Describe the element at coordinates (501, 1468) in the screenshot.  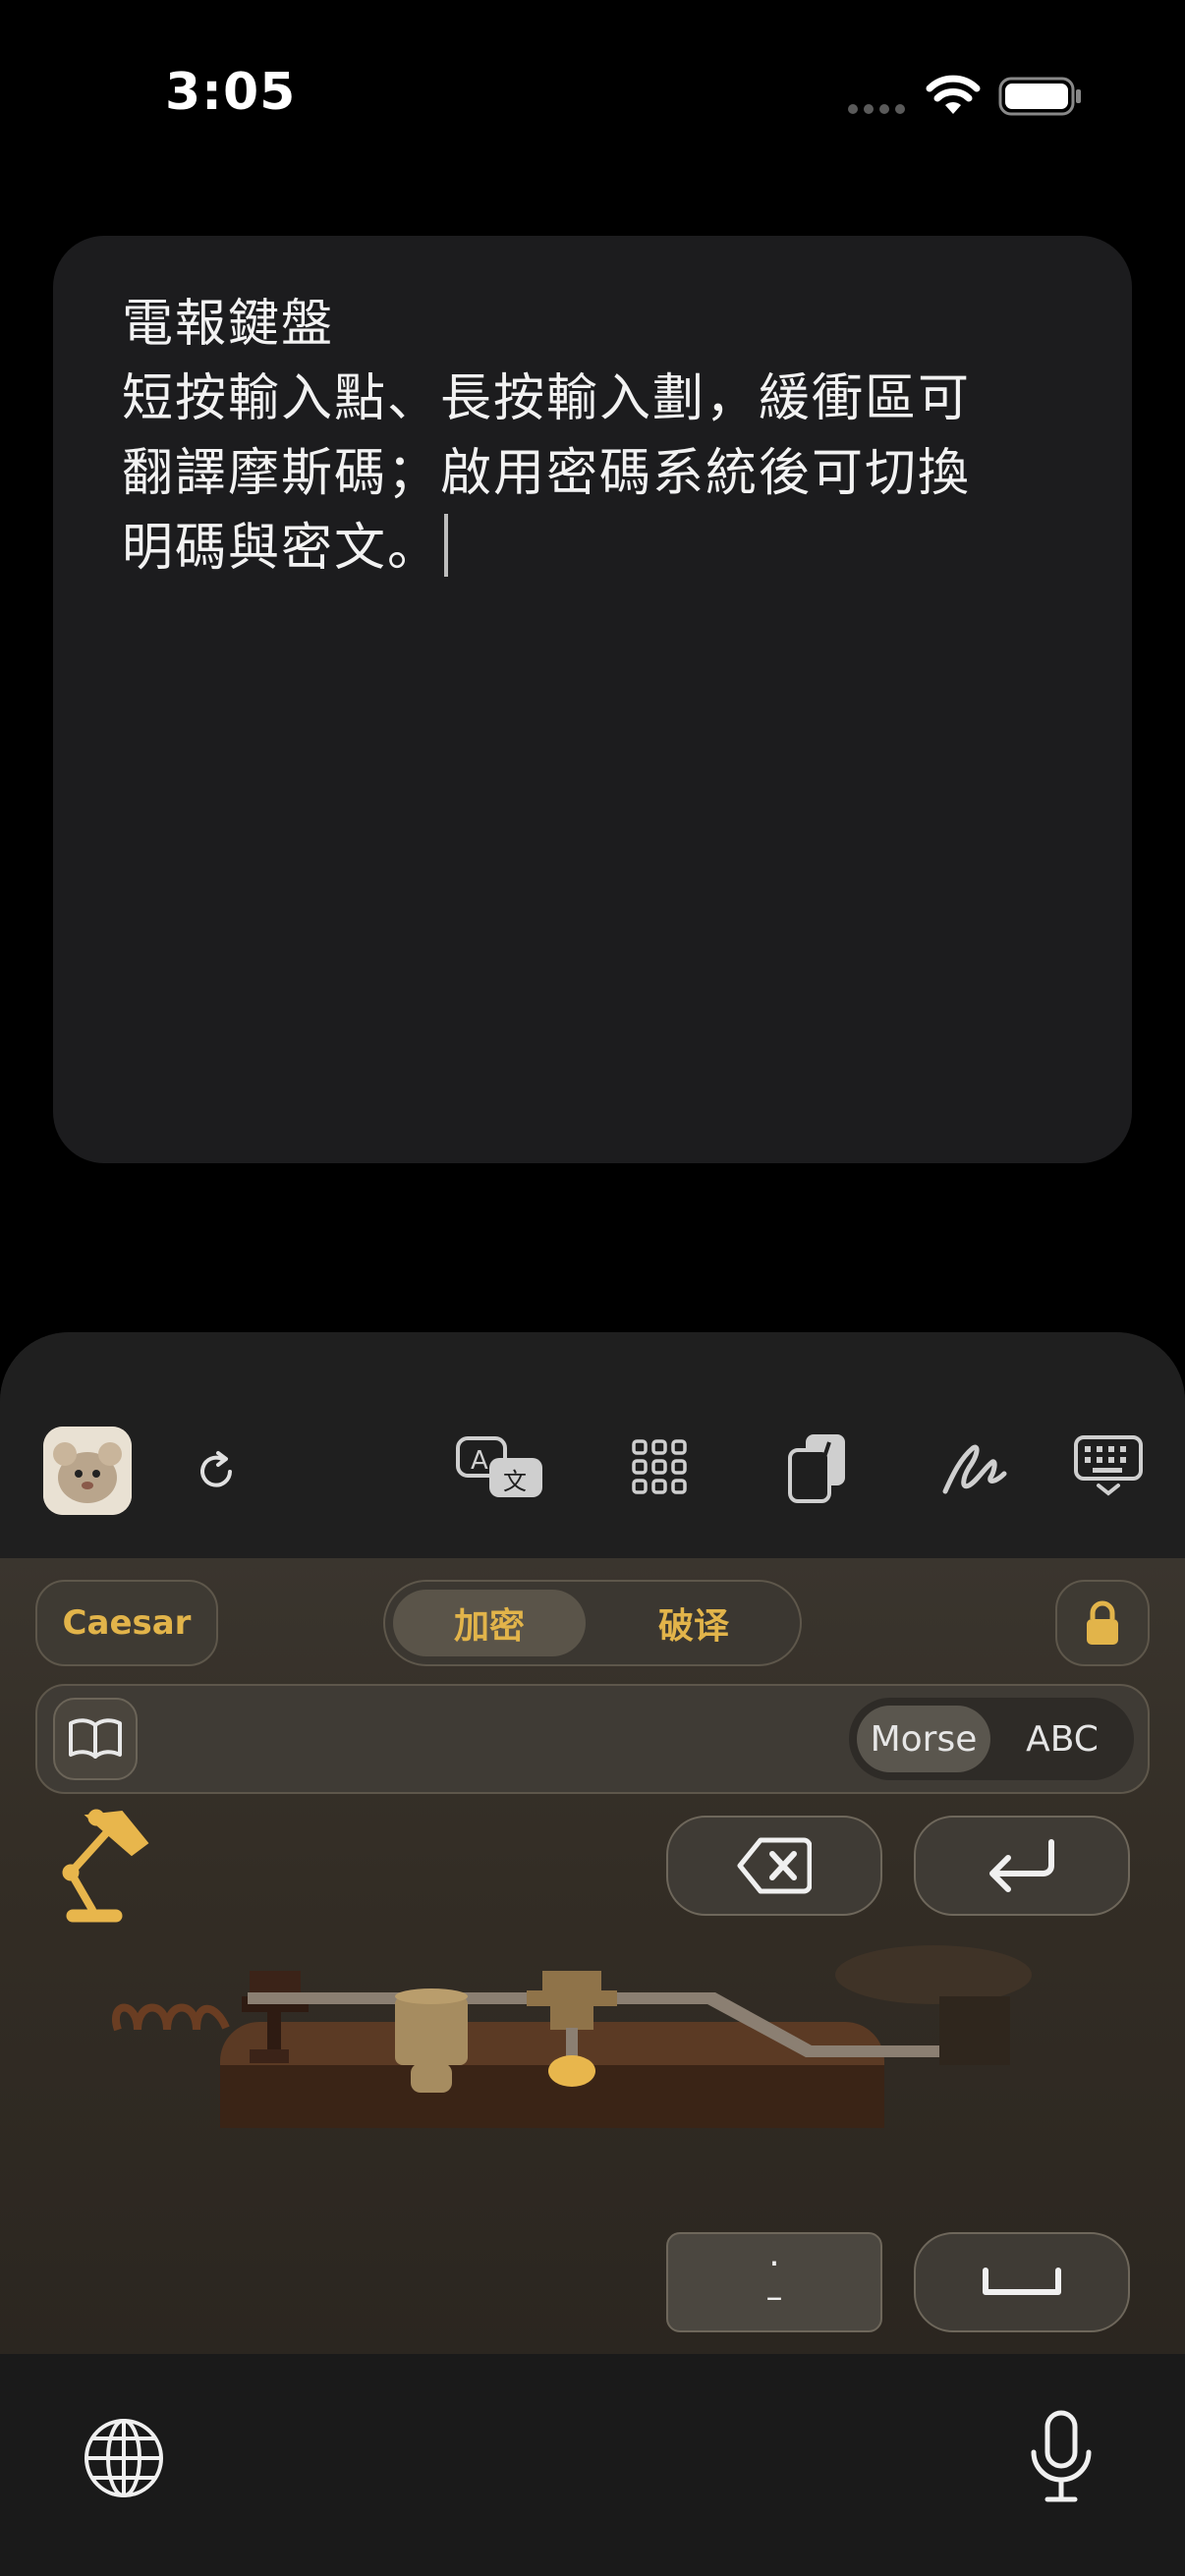
I see `translate-icon: A 文` at that location.